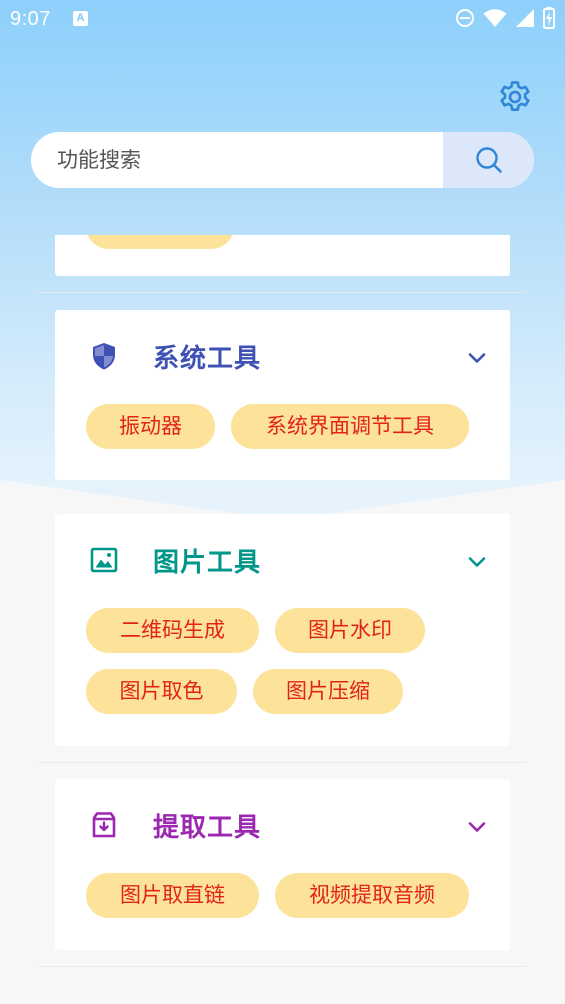 This screenshot has width=565, height=1004. I want to click on section-system-tools: 系统工具 振动器 系统界面调节工具, so click(282, 395).